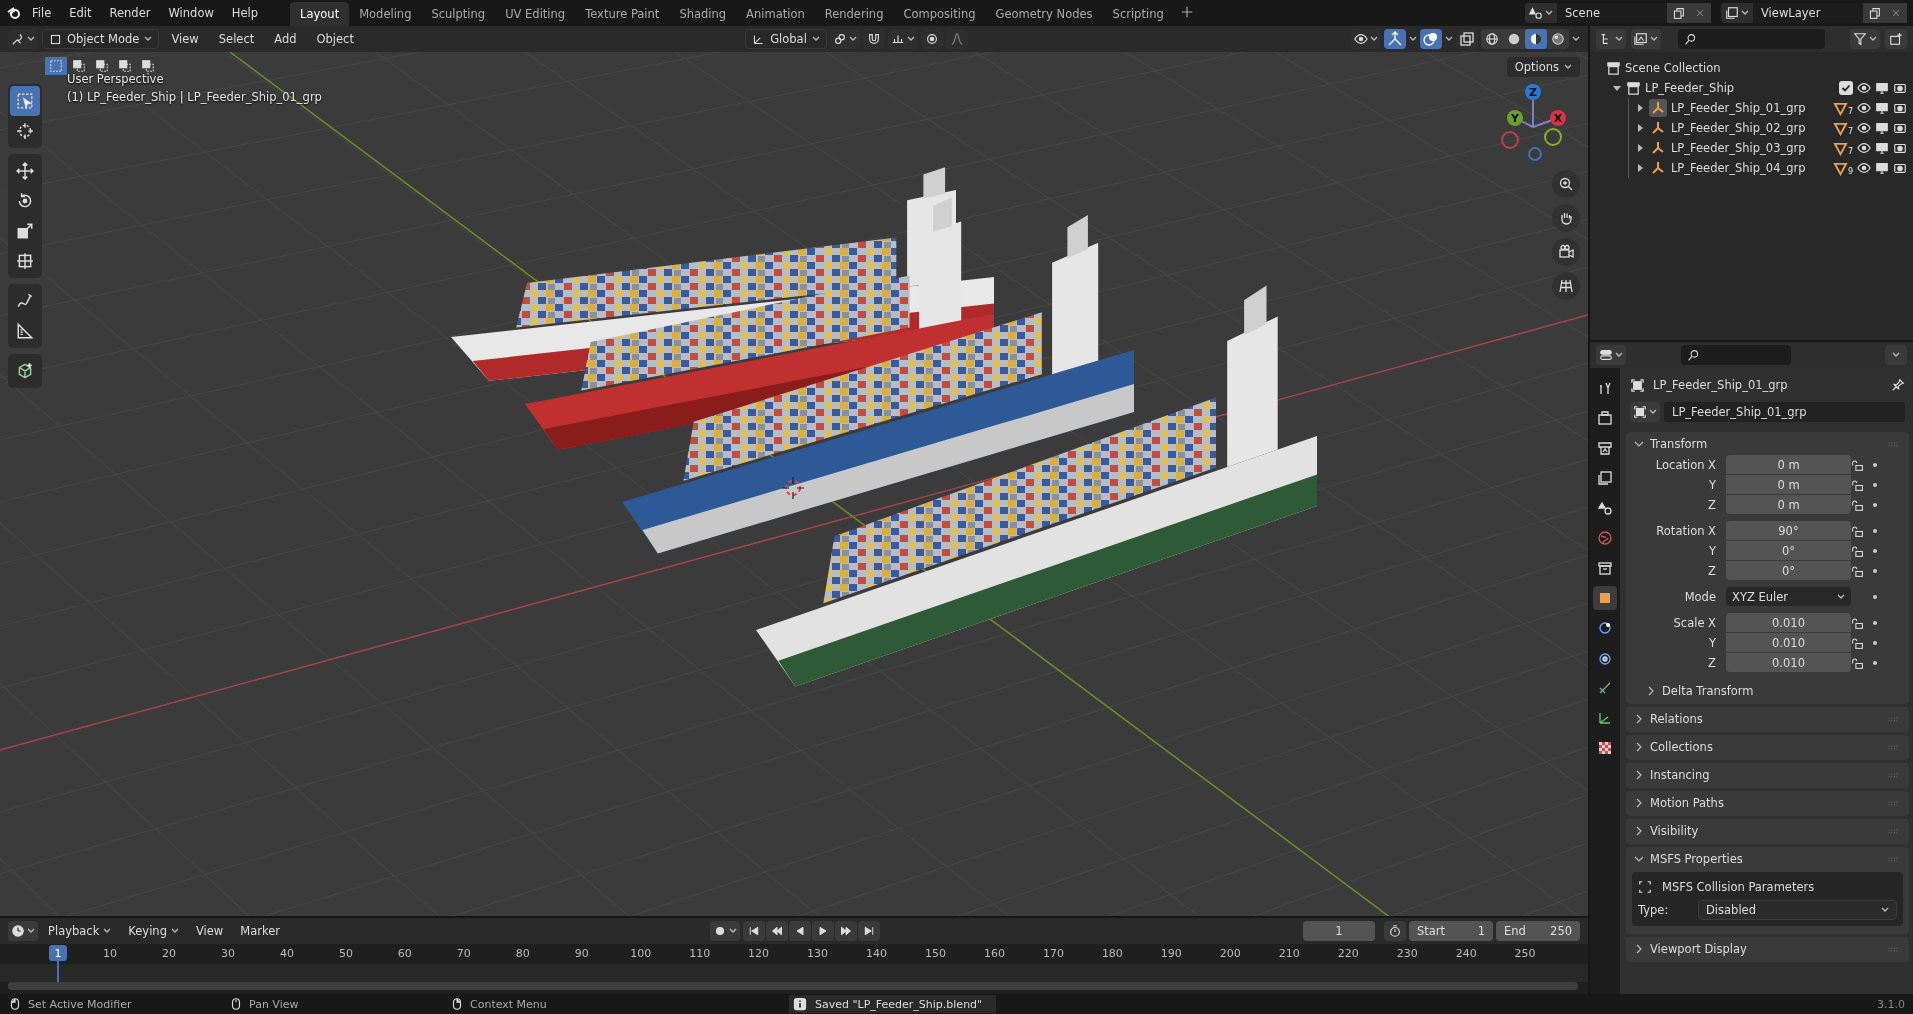  I want to click on add-workspace-icon, so click(1186, 12).